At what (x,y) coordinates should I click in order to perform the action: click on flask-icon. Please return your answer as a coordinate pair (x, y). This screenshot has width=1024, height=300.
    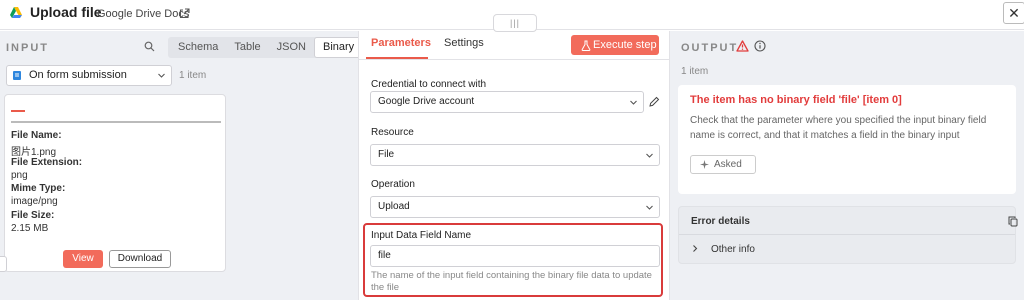
    Looking at the image, I should click on (586, 45).